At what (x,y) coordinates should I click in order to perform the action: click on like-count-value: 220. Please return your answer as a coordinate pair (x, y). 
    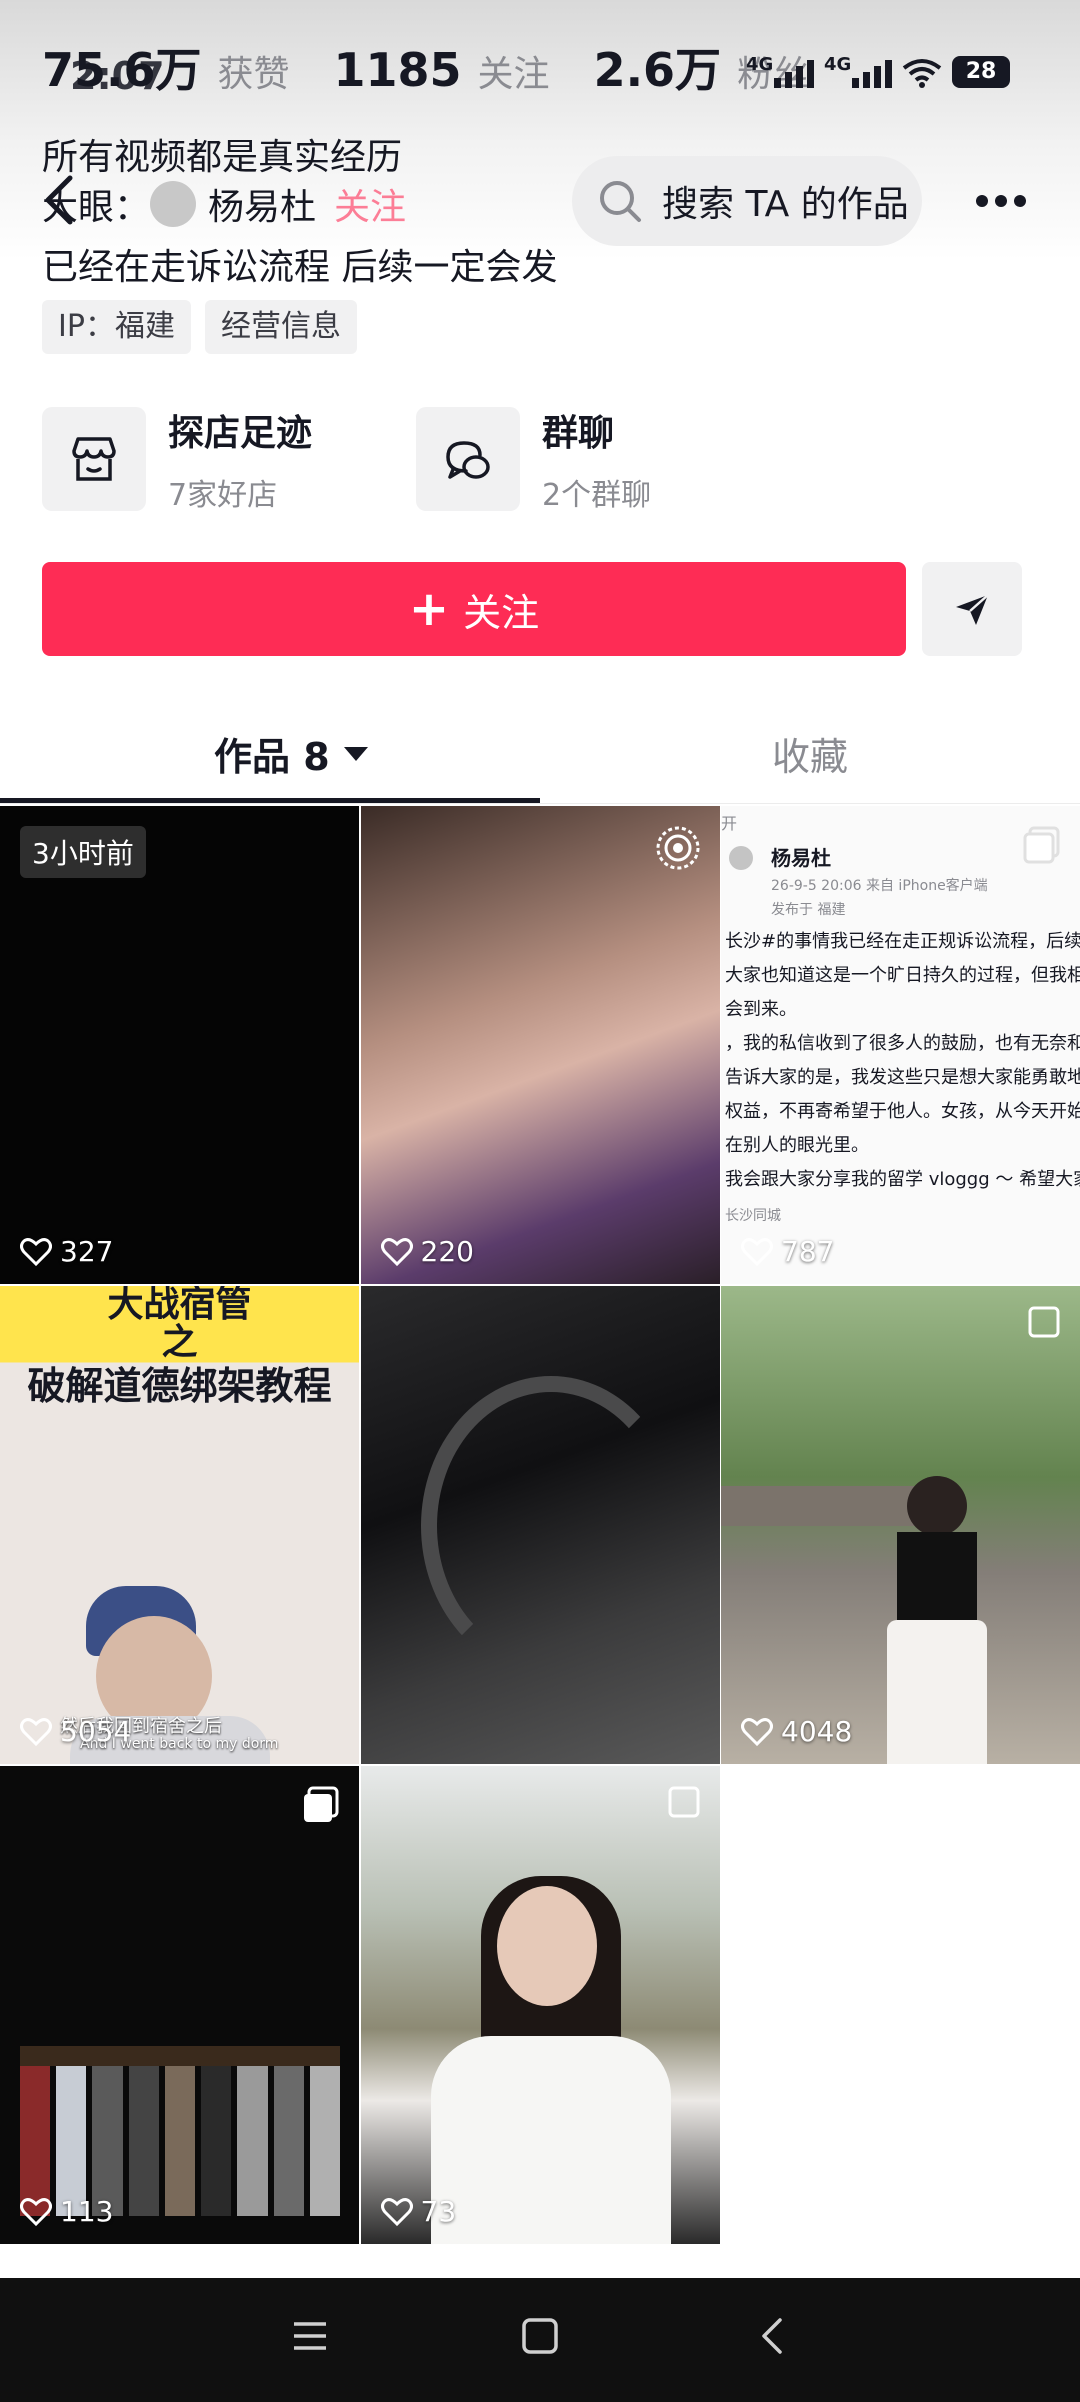
    Looking at the image, I should click on (447, 1251).